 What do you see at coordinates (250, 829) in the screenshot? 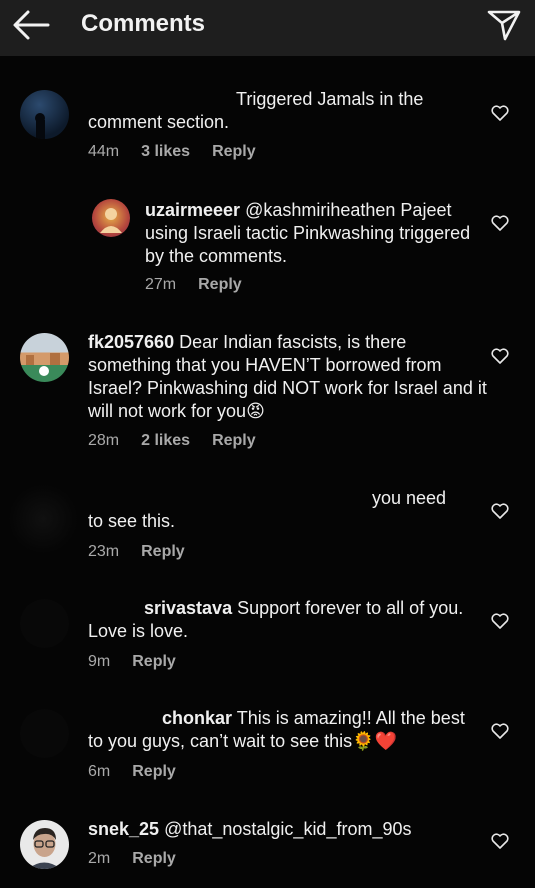
I see `comment-text: snek_25 @that_nostalgic_kid_from_90s` at bounding box center [250, 829].